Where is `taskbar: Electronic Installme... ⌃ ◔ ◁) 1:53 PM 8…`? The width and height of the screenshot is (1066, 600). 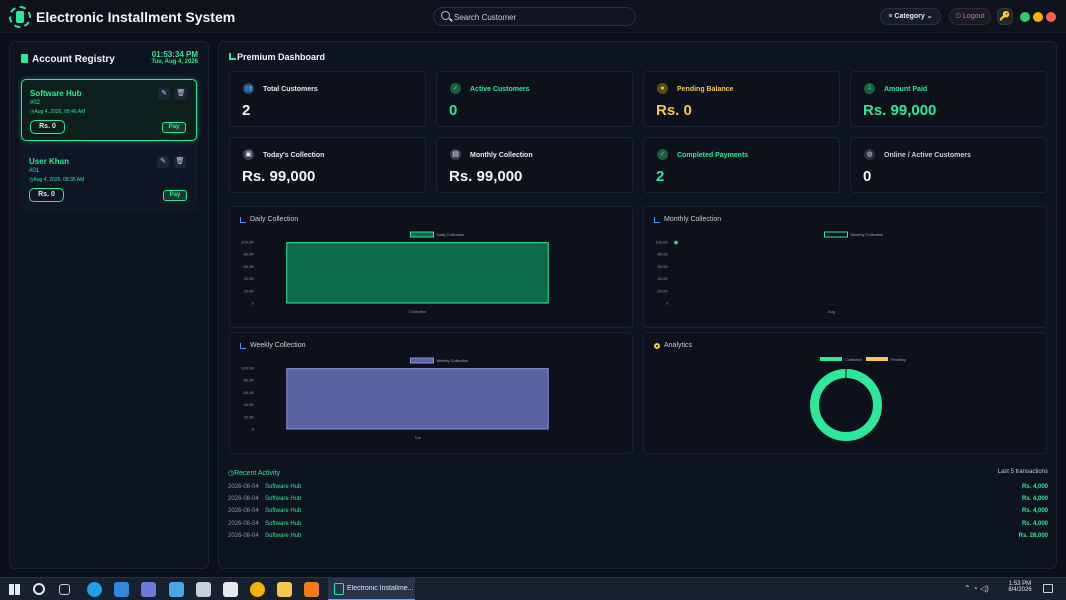 taskbar: Electronic Installme... ⌃ ◔ ◁) 1:53 PM 8… is located at coordinates (533, 588).